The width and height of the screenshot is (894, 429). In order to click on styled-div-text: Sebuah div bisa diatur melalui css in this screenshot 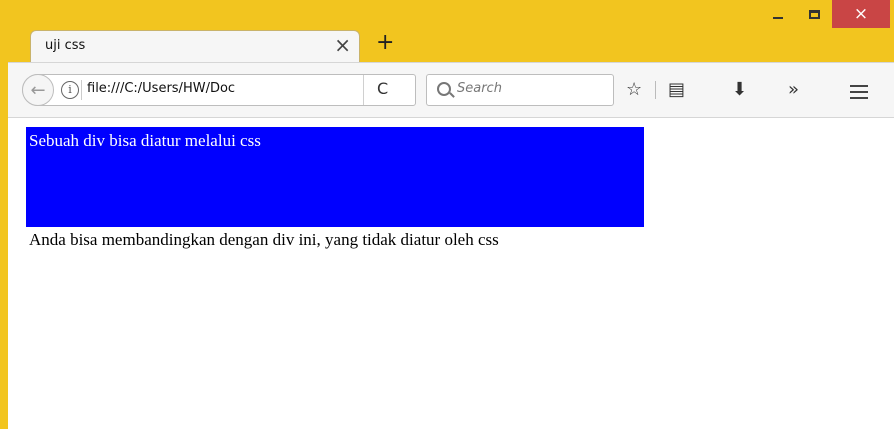, I will do `click(145, 140)`.